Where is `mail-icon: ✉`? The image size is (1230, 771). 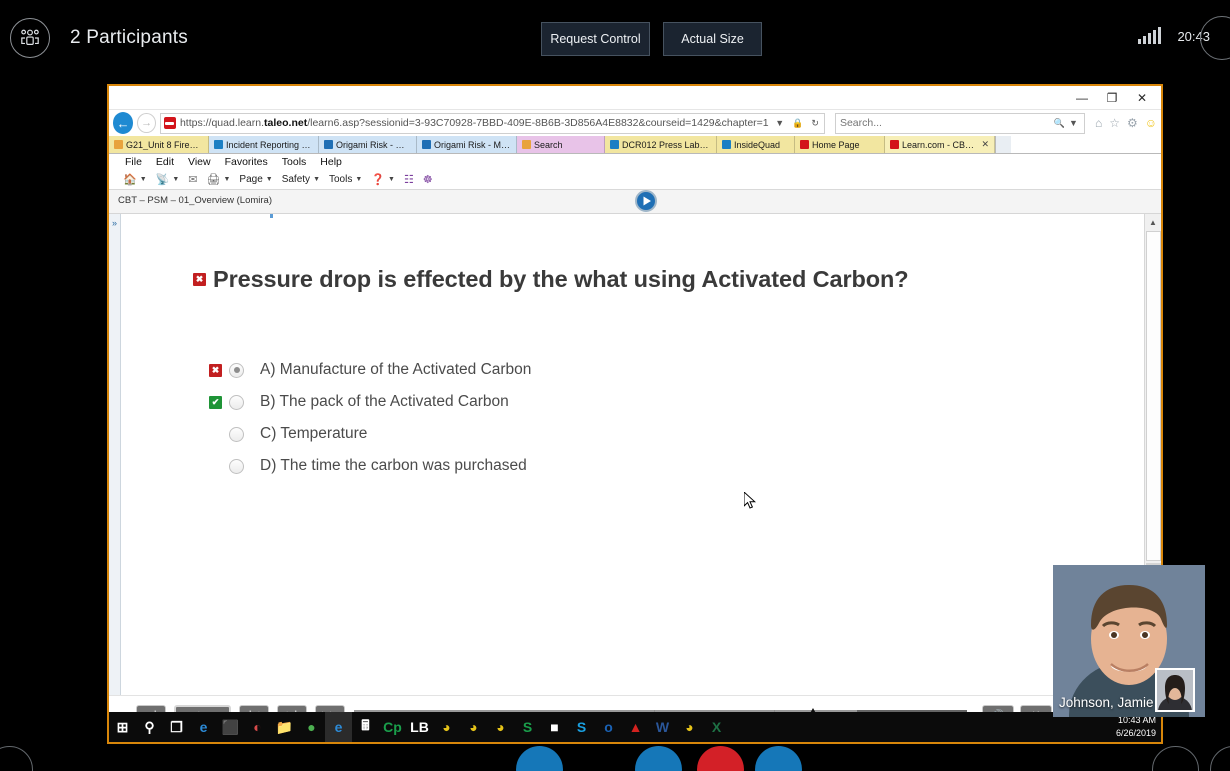
mail-icon: ✉ is located at coordinates (192, 179).